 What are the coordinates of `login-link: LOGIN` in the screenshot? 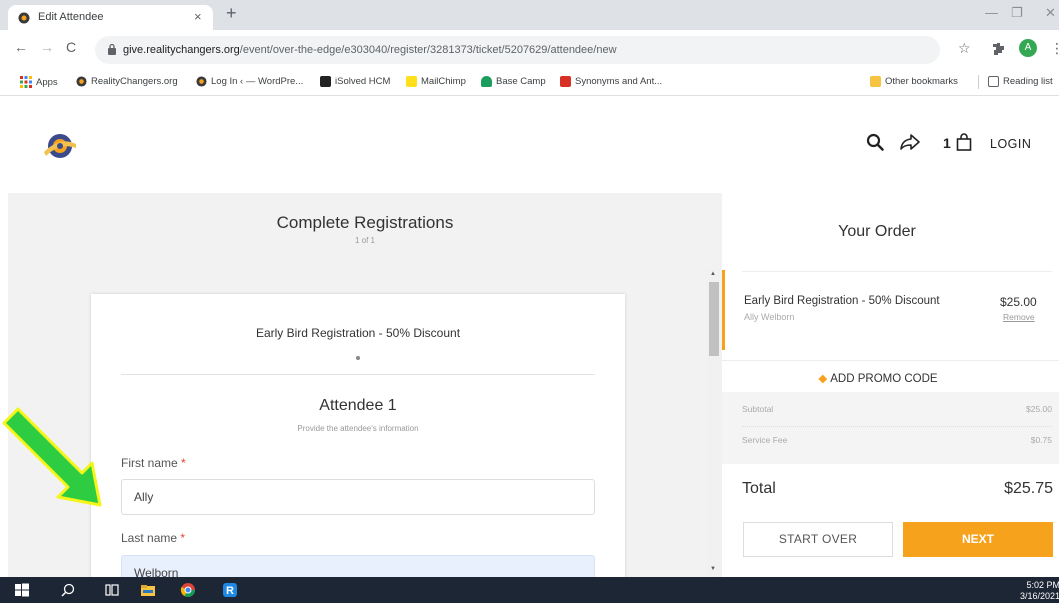 It's located at (1010, 144).